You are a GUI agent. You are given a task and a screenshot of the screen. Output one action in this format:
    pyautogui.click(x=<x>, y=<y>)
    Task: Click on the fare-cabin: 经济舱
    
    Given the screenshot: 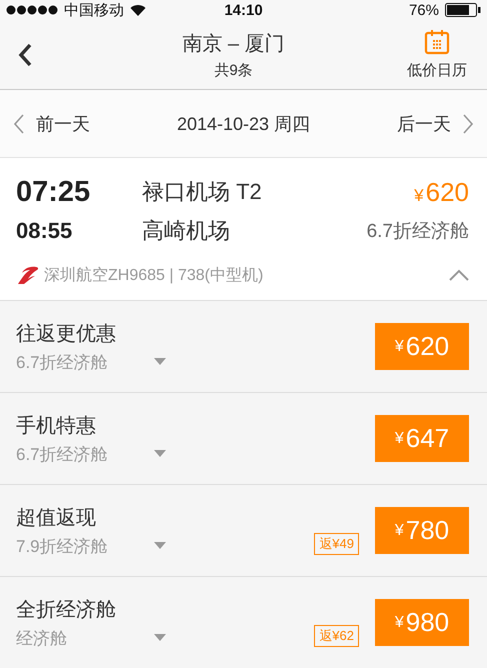 What is the action you would take?
    pyautogui.click(x=42, y=639)
    